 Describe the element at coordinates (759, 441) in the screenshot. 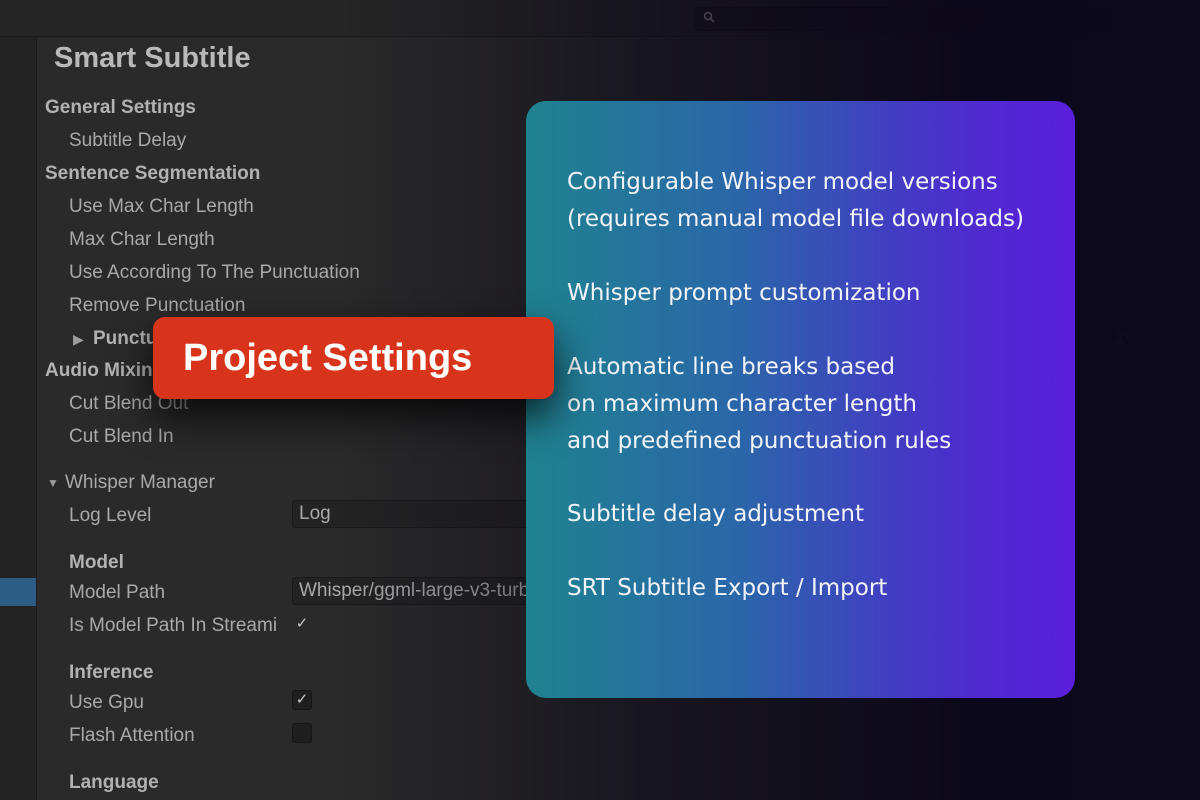

I see `feature-text: and predefined punctuation rules` at that location.